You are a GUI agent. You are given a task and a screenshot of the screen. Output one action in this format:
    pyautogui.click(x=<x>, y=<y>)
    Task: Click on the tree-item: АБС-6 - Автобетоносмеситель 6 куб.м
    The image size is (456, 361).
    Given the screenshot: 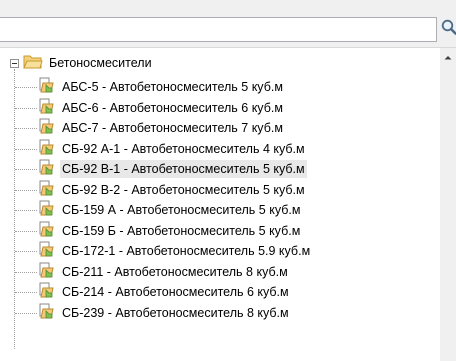 What is the action you would take?
    pyautogui.click(x=161, y=108)
    